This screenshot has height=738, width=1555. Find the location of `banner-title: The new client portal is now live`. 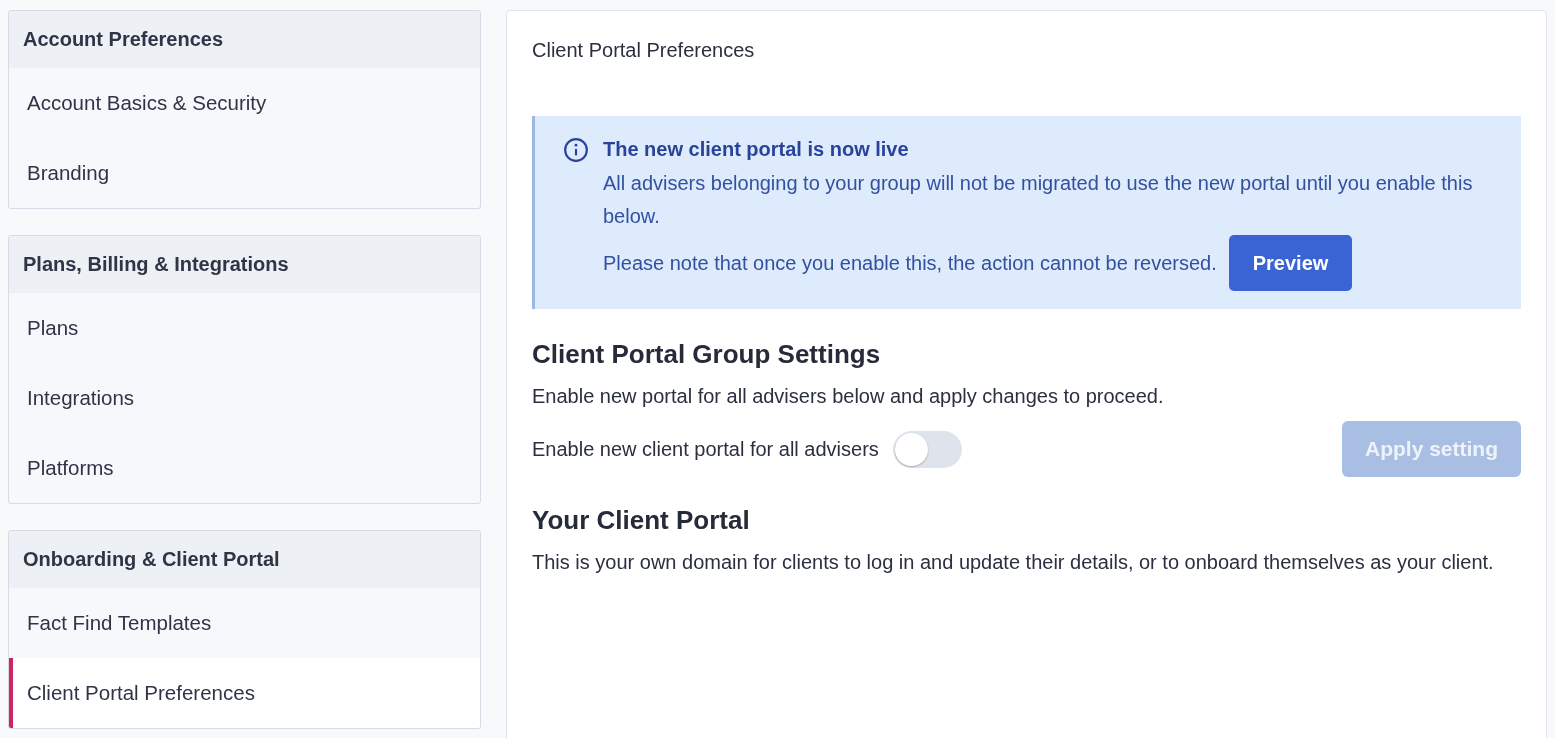

banner-title: The new client portal is now live is located at coordinates (756, 149).